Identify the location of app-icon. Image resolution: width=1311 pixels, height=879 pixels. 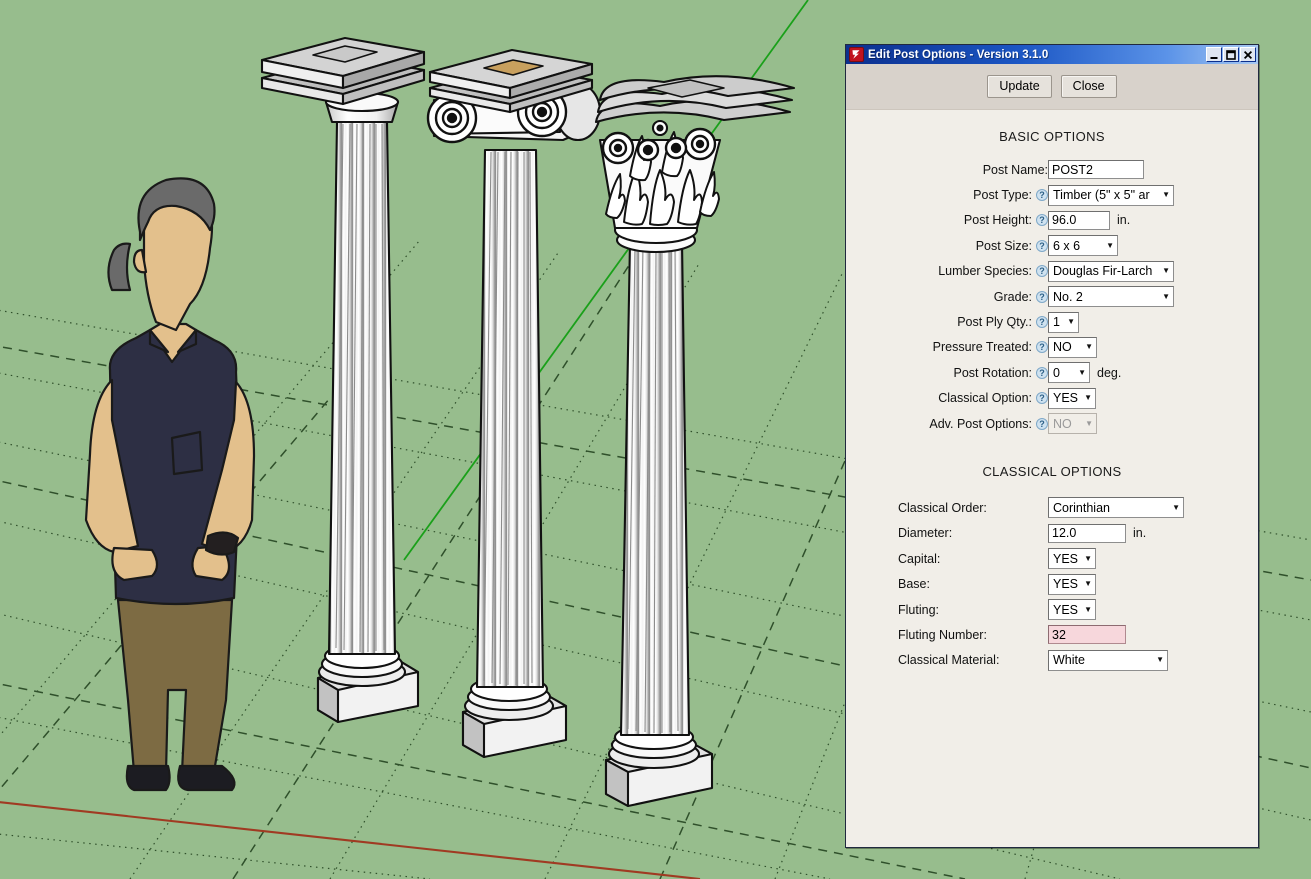
(856, 54).